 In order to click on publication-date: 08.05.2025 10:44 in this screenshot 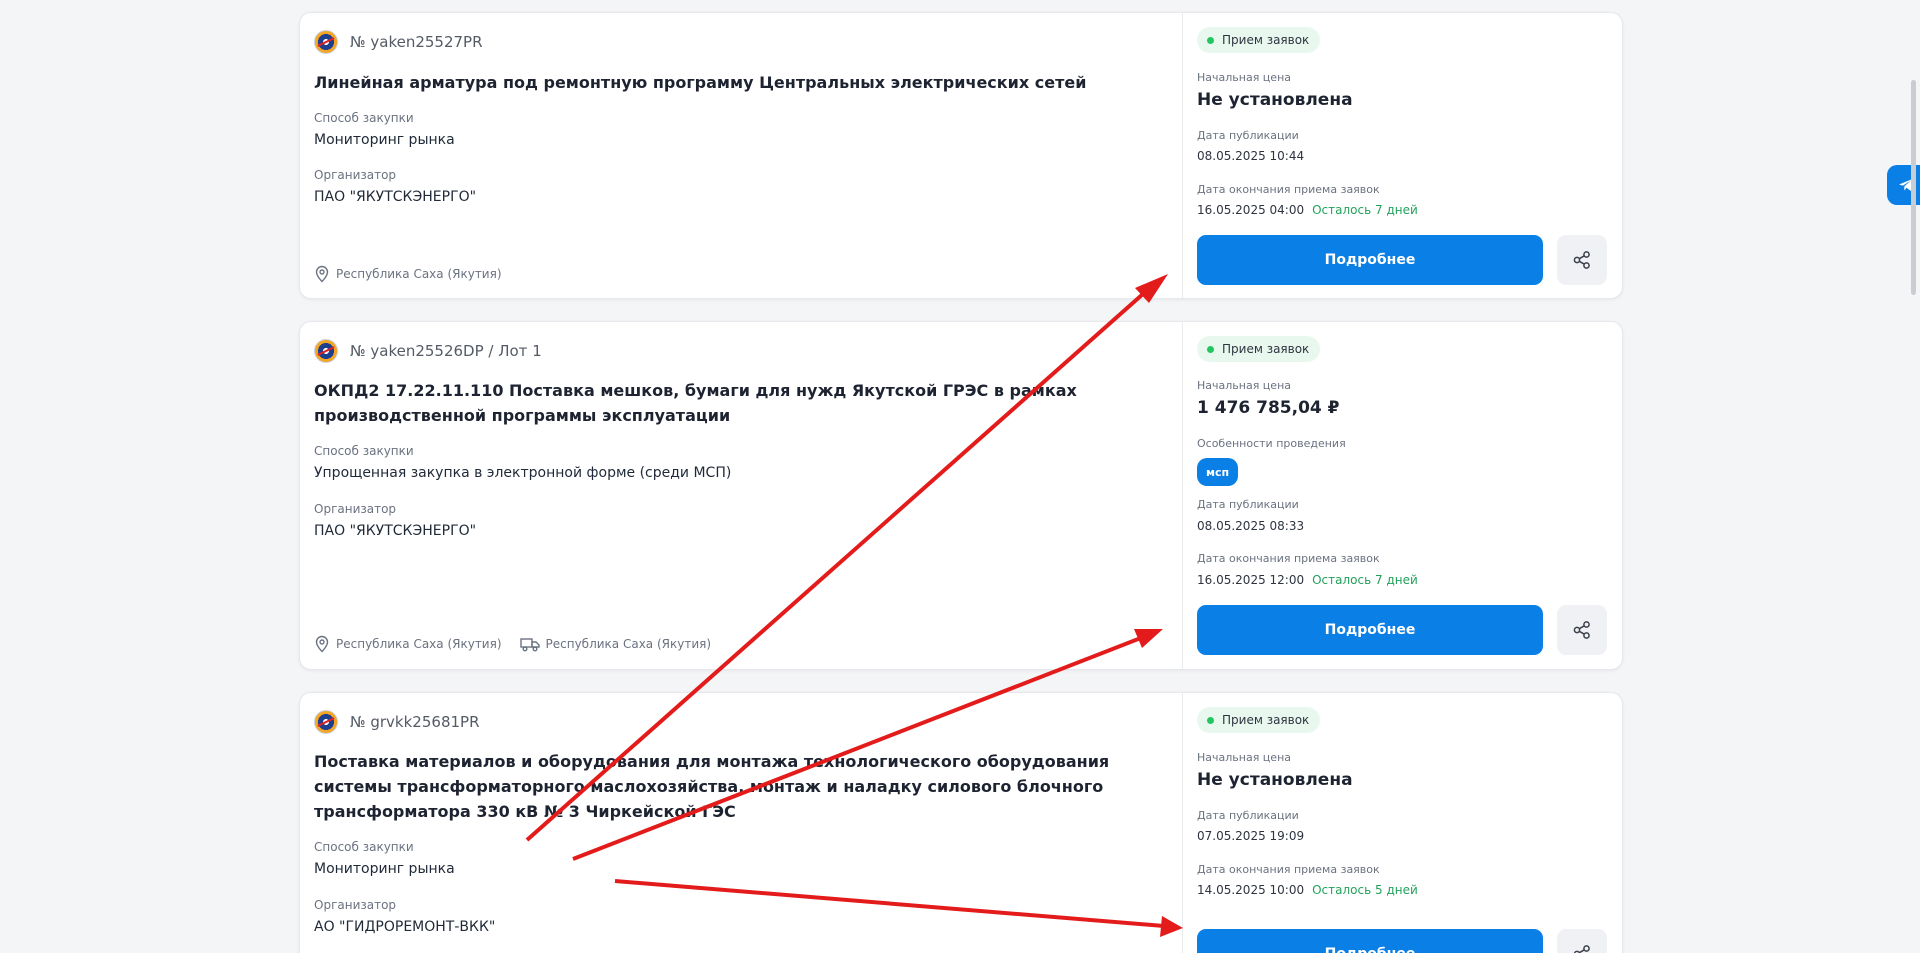, I will do `click(1250, 156)`.